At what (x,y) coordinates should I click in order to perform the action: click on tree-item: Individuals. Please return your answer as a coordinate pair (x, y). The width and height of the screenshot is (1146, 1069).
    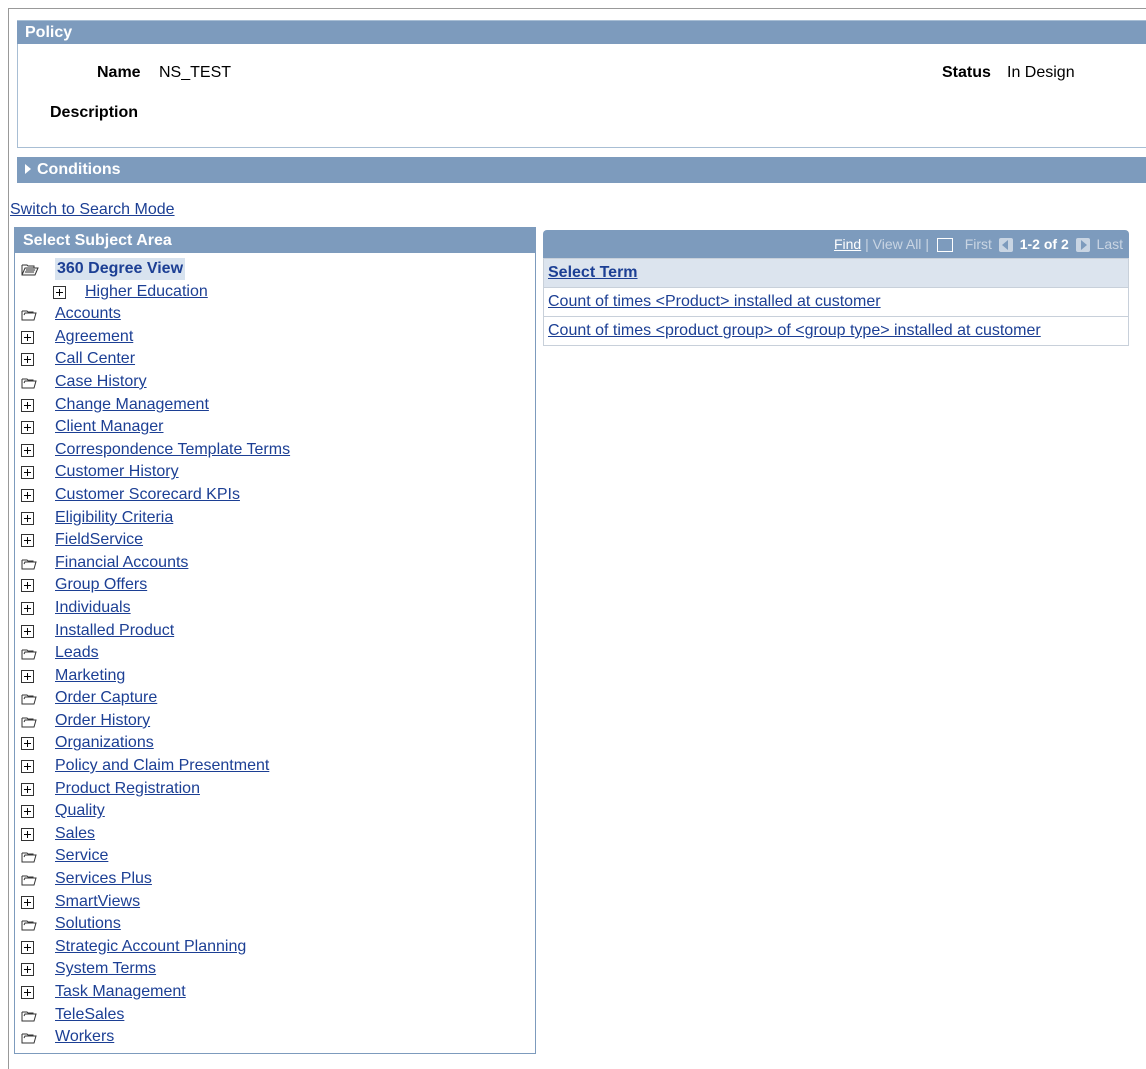
    Looking at the image, I should click on (275, 608).